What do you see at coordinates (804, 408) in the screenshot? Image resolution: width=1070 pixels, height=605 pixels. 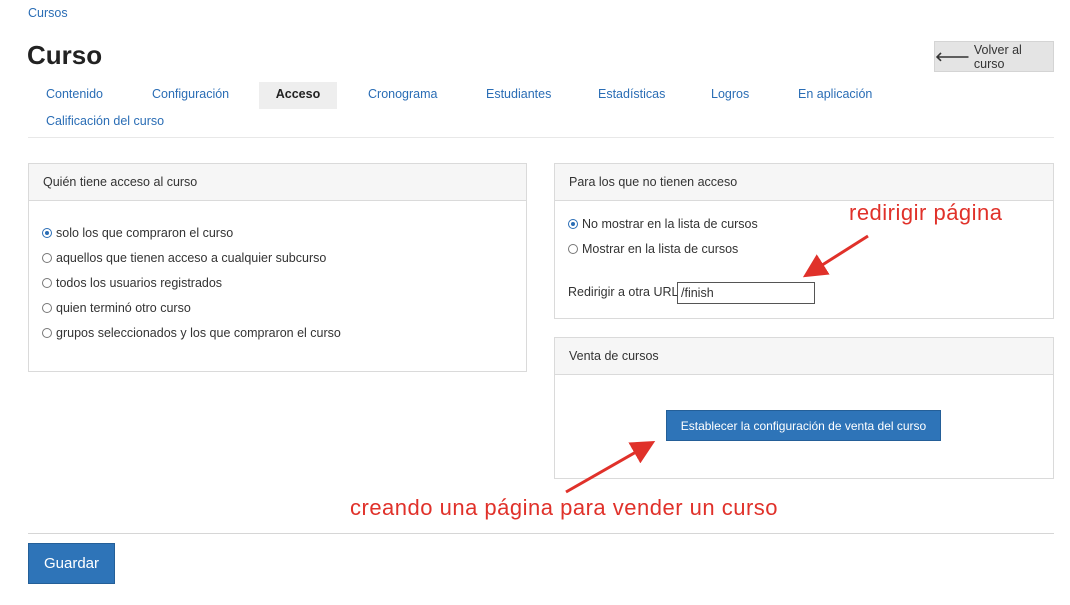 I see `sales-panel: Venta de cursos` at bounding box center [804, 408].